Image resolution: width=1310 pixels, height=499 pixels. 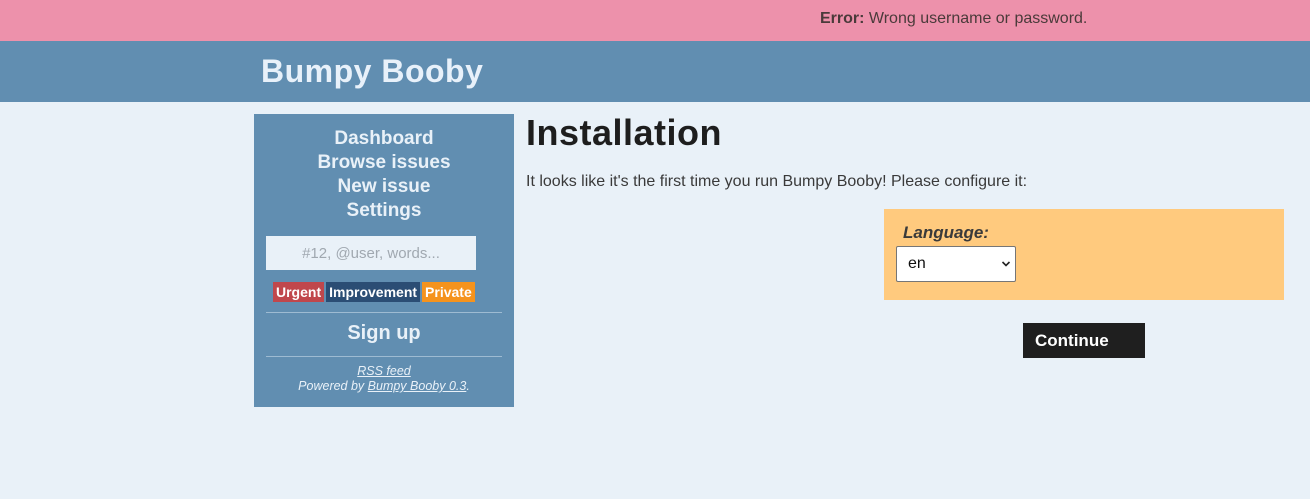 I want to click on tag-list: Urgent Improvement Private, so click(x=374, y=292).